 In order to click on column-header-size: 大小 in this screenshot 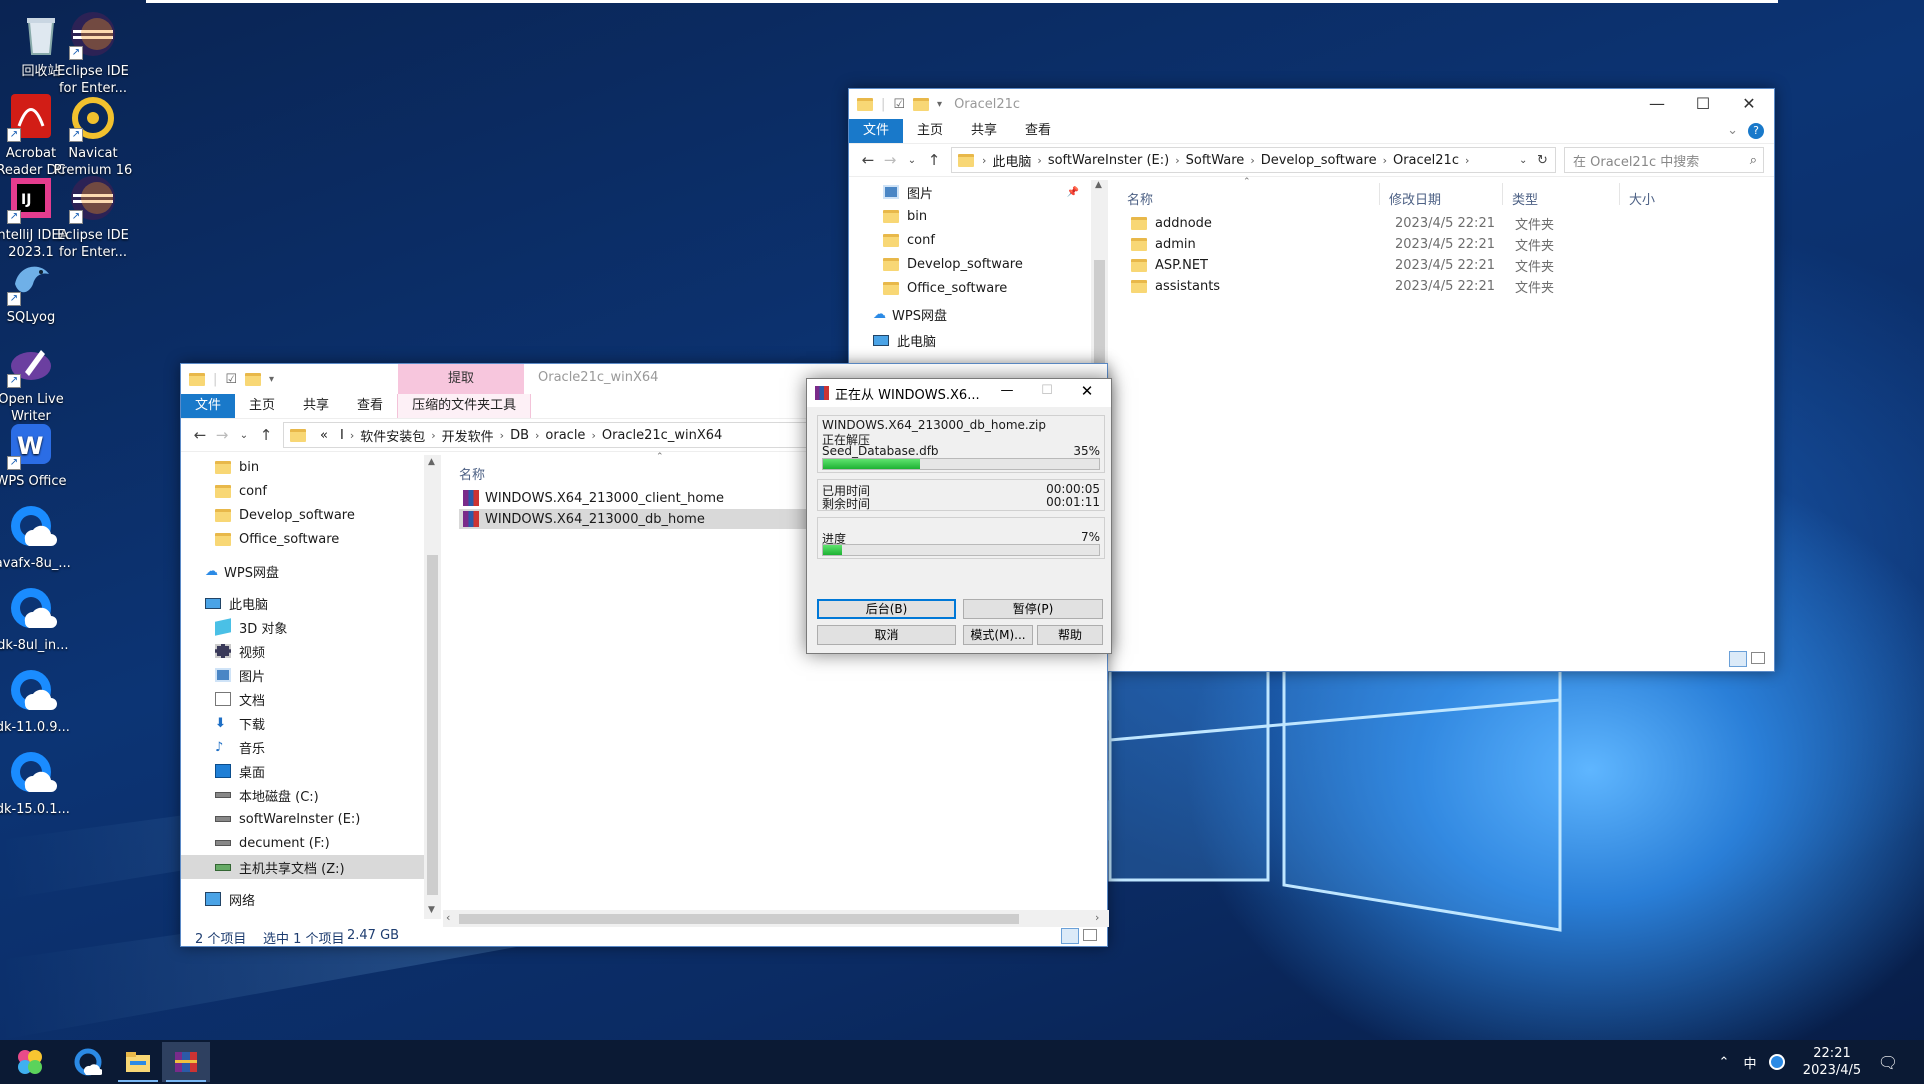, I will do `click(1642, 198)`.